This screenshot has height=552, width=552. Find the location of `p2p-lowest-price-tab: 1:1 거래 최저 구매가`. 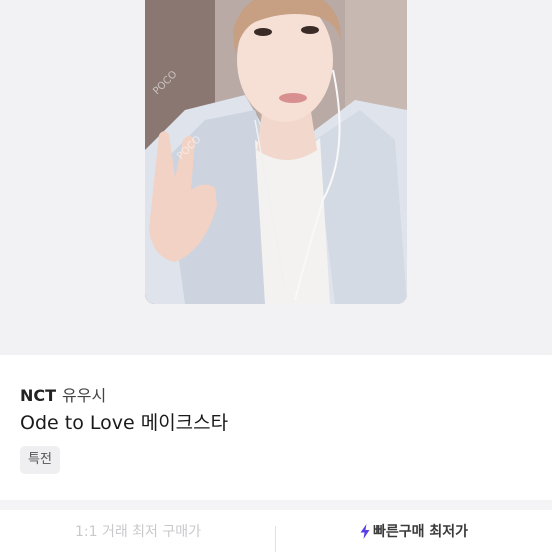

p2p-lowest-price-tab: 1:1 거래 최저 구매가 is located at coordinates (138, 531).